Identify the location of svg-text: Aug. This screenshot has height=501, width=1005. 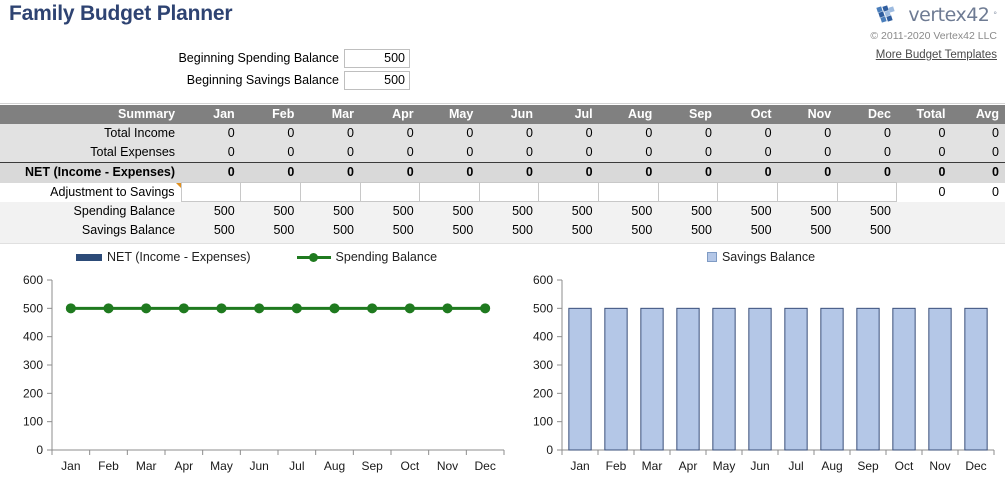
(831, 466).